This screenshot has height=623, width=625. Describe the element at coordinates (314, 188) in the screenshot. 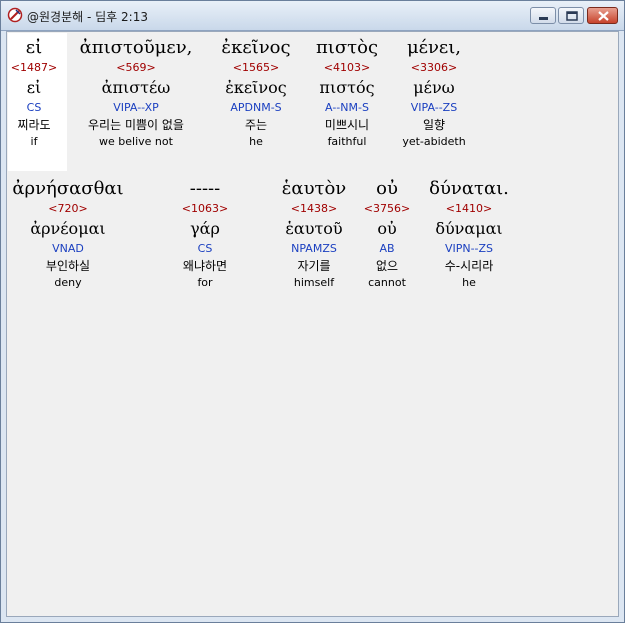

I see `greek-word: ἑαυτὸν` at that location.